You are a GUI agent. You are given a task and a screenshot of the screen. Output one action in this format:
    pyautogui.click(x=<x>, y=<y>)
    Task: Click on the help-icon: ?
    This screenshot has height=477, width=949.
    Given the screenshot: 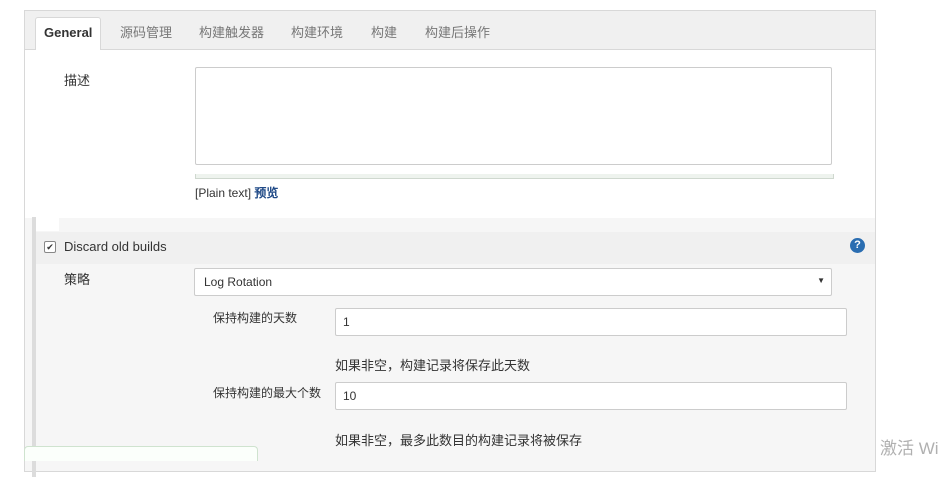 What is the action you would take?
    pyautogui.click(x=857, y=245)
    